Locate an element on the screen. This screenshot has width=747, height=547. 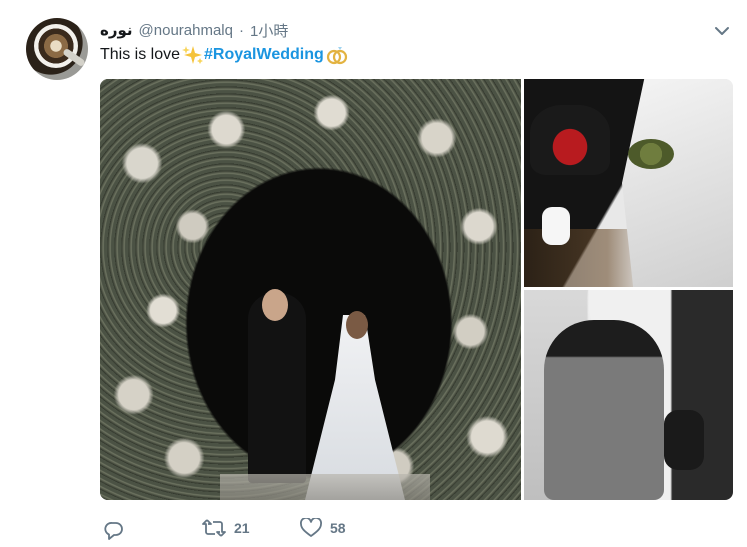
heart-icon is located at coordinates (311, 528).